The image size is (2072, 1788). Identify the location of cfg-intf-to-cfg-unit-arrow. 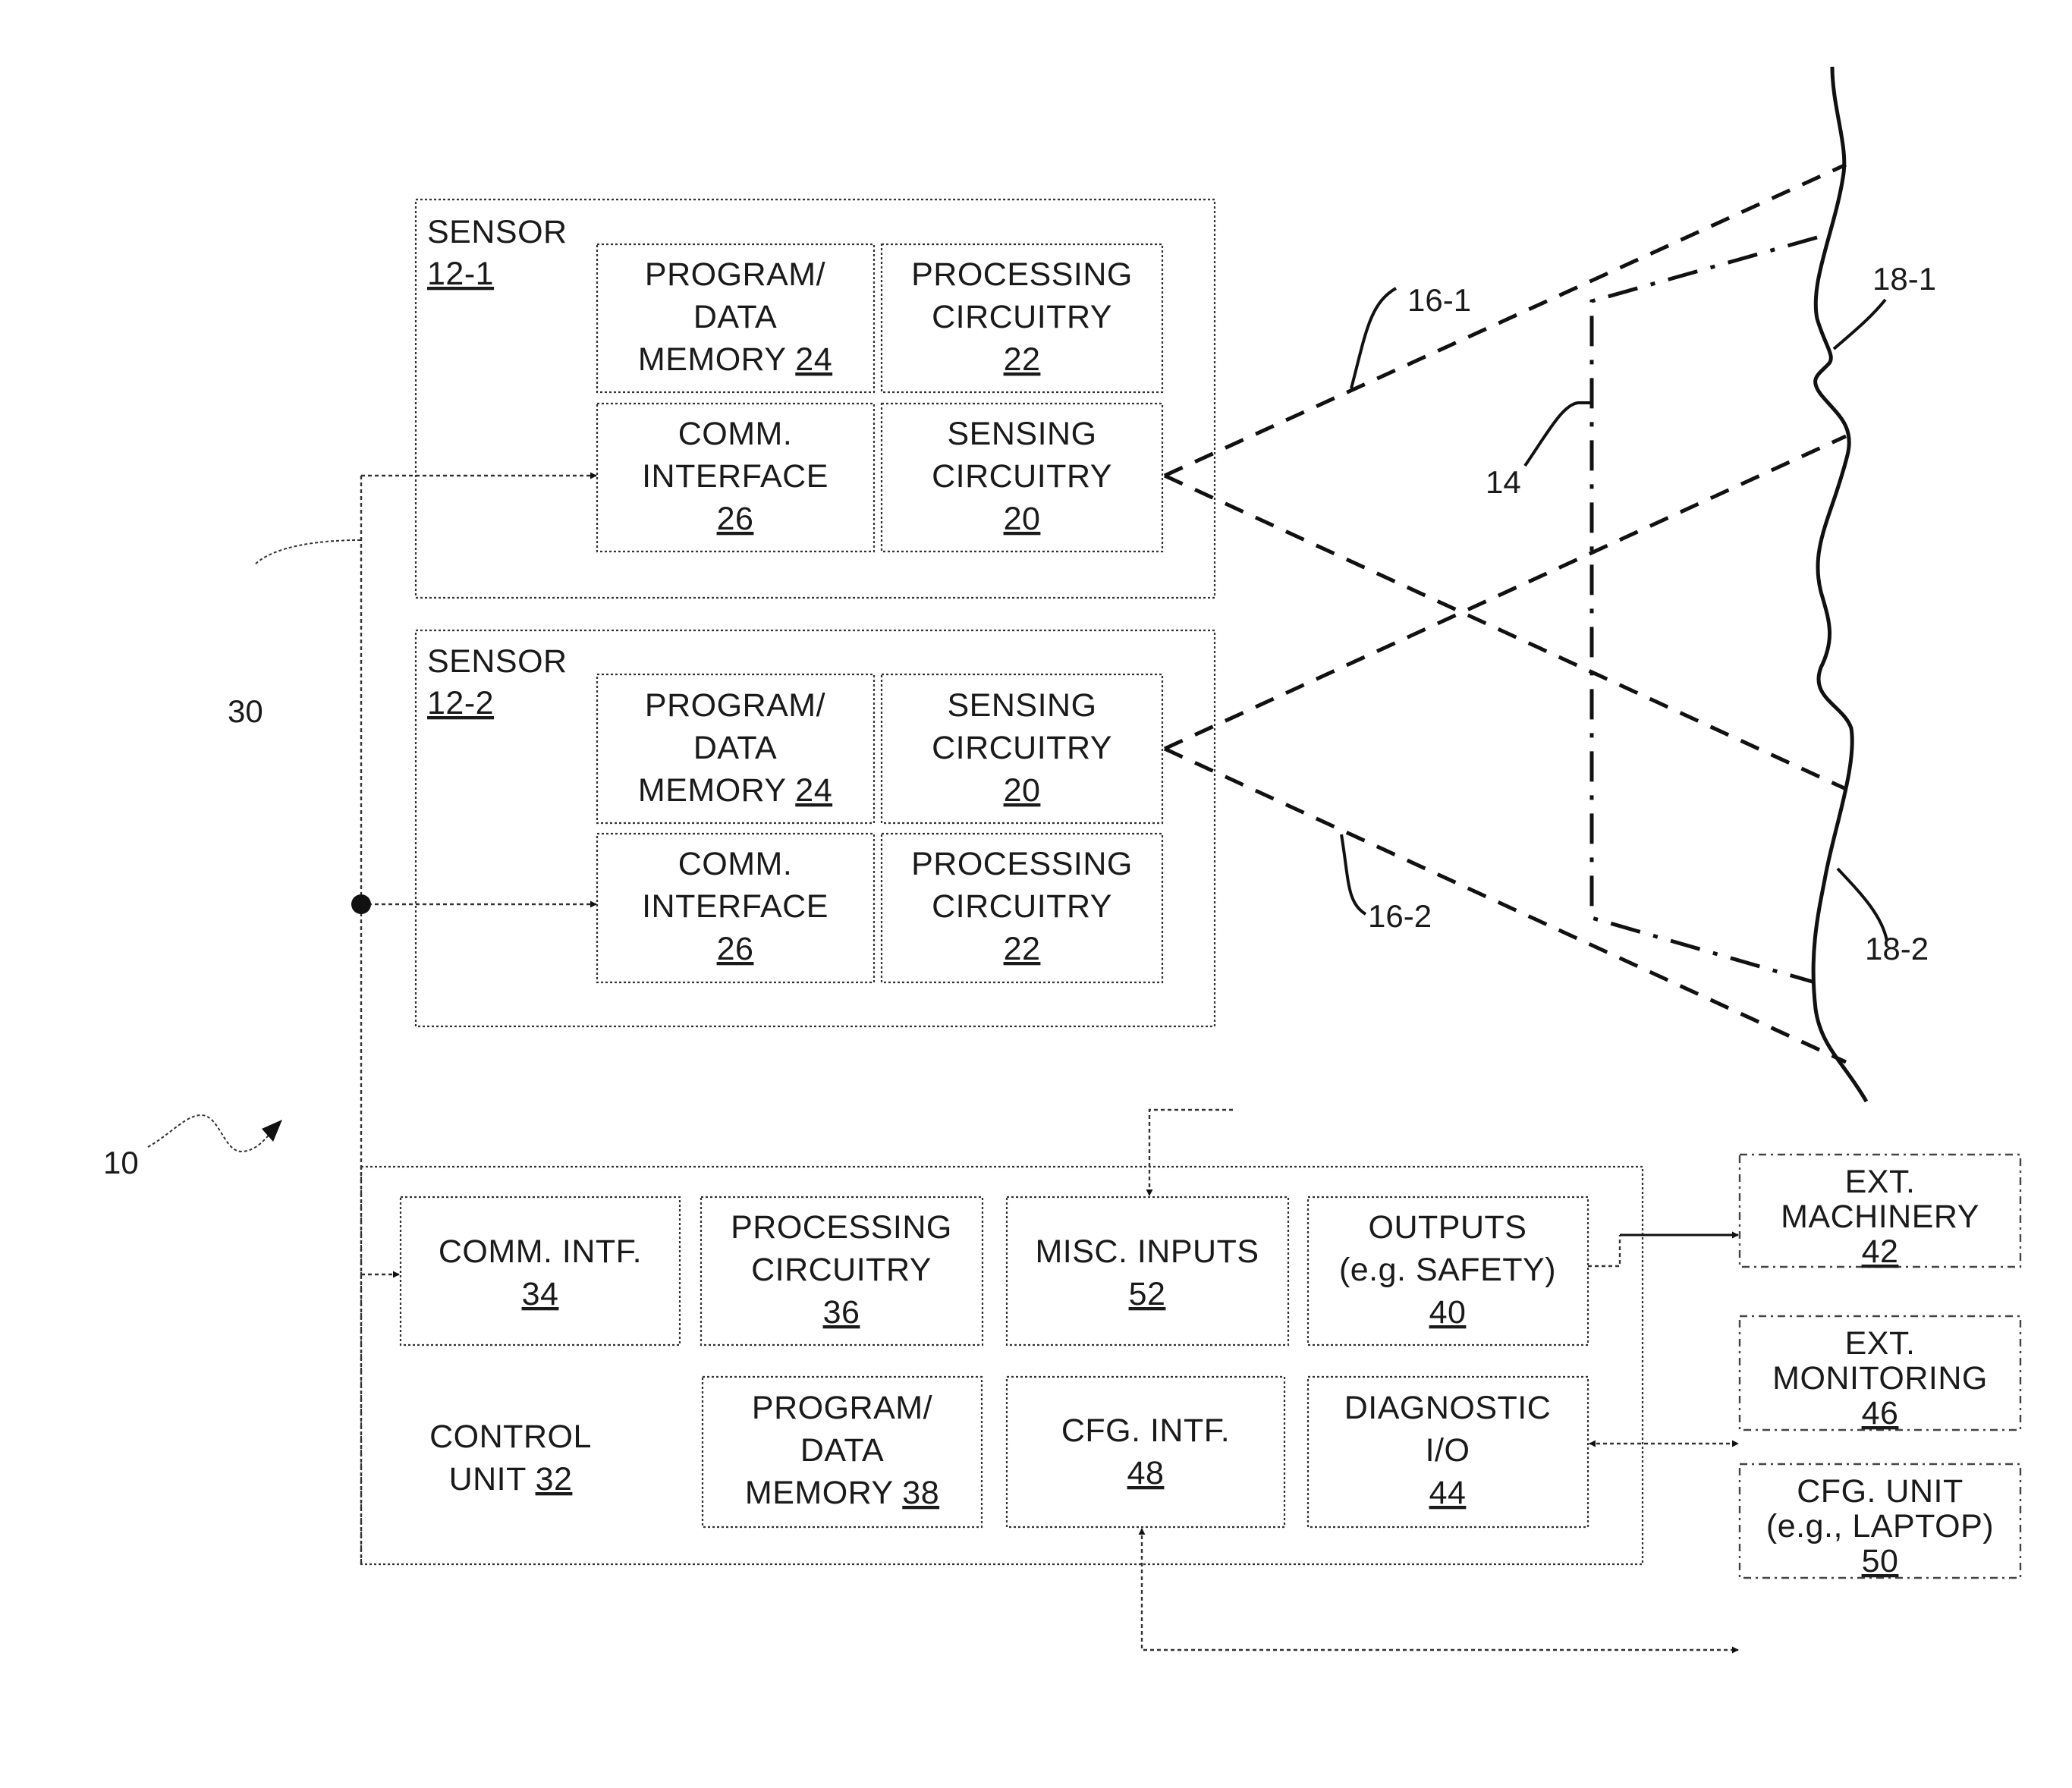
(1438, 1591).